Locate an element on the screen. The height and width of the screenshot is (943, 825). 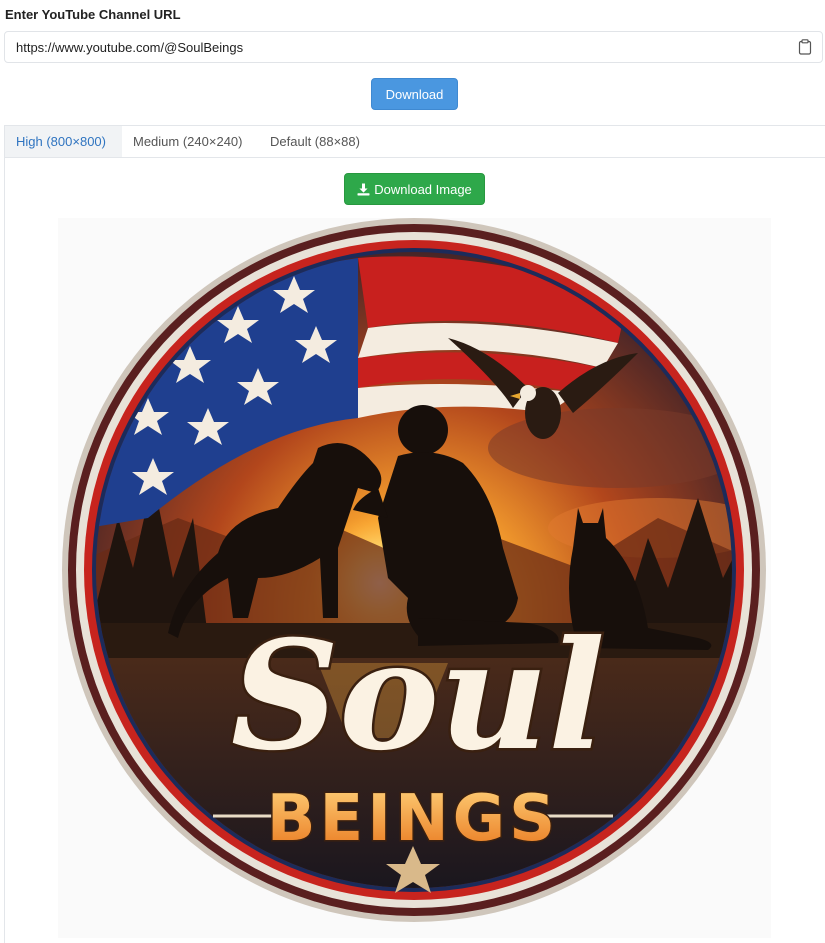
url-input is located at coordinates (395, 47).